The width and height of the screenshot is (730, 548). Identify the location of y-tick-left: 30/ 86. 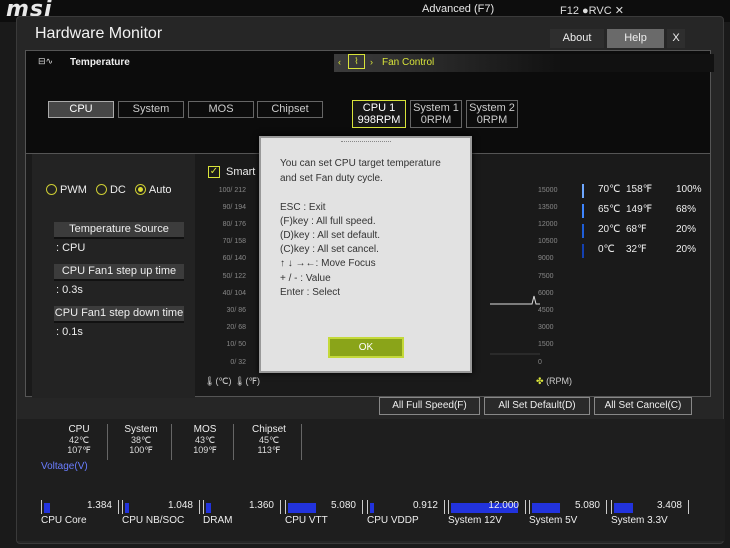
(236, 310).